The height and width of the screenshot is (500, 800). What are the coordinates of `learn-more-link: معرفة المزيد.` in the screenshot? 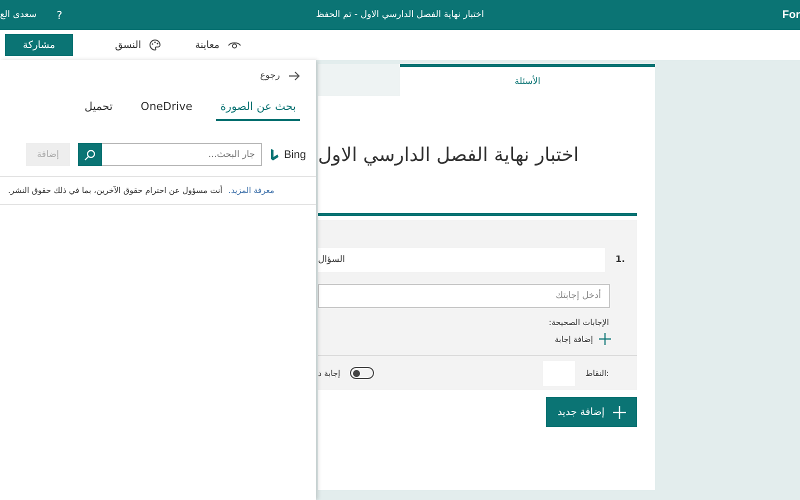 It's located at (251, 190).